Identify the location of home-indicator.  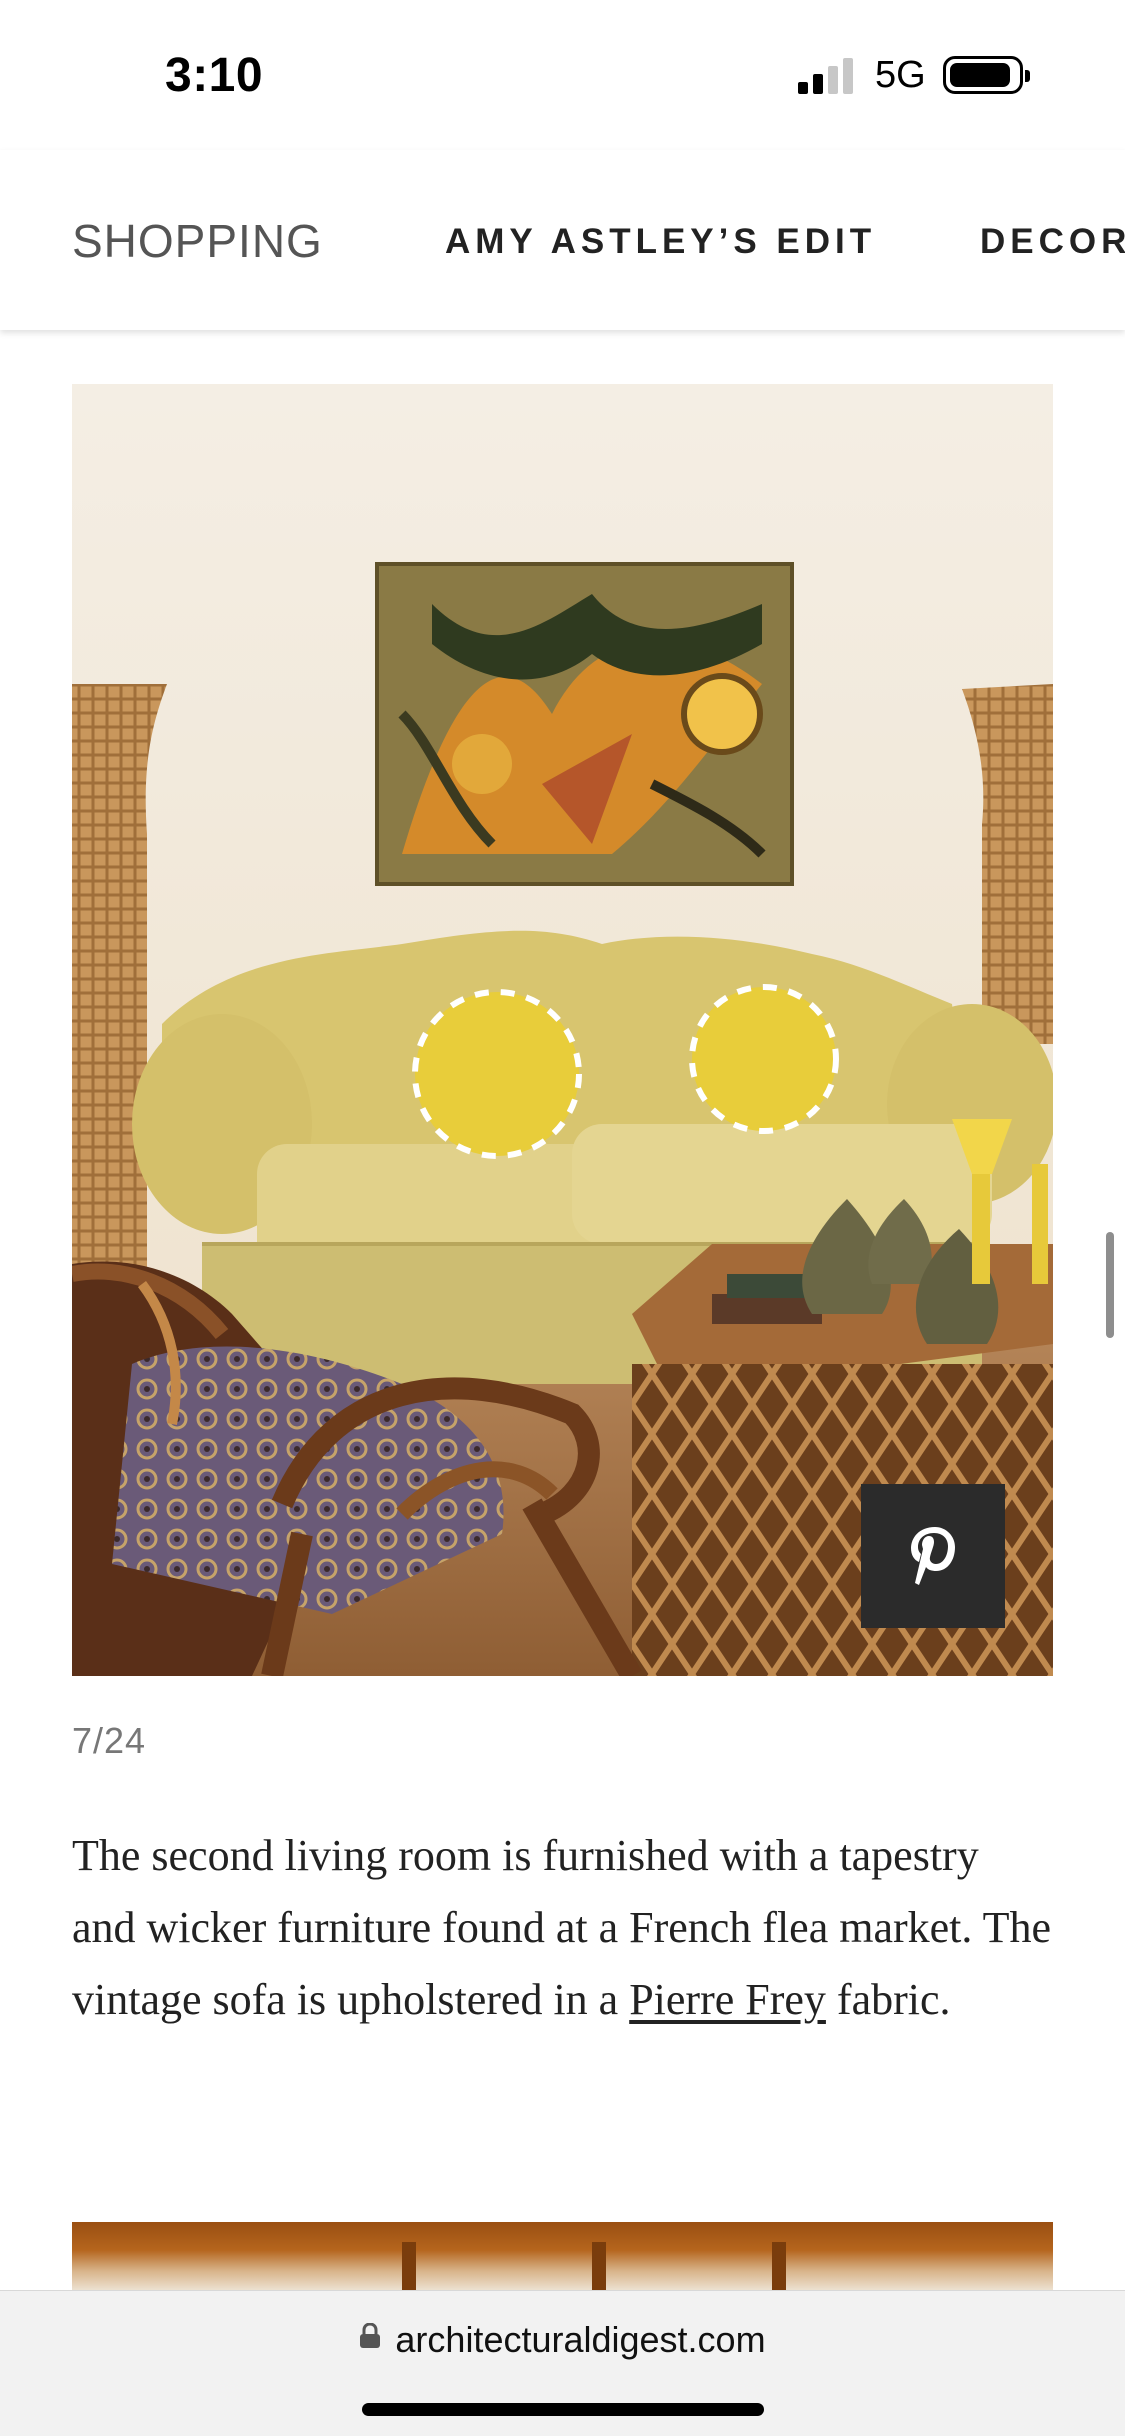
(563, 2409).